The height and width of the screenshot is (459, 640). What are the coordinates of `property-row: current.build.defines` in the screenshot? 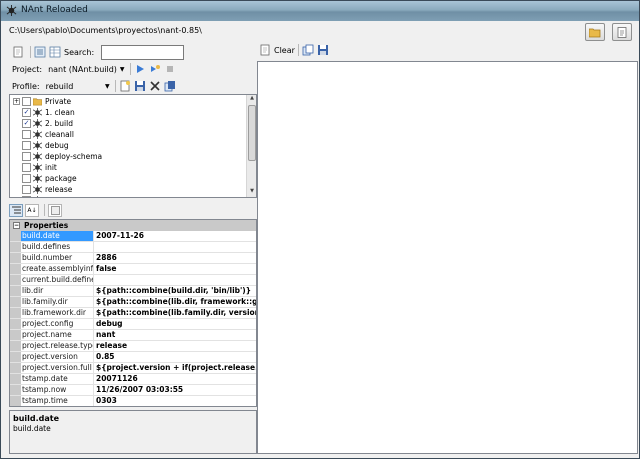 It's located at (133, 280).